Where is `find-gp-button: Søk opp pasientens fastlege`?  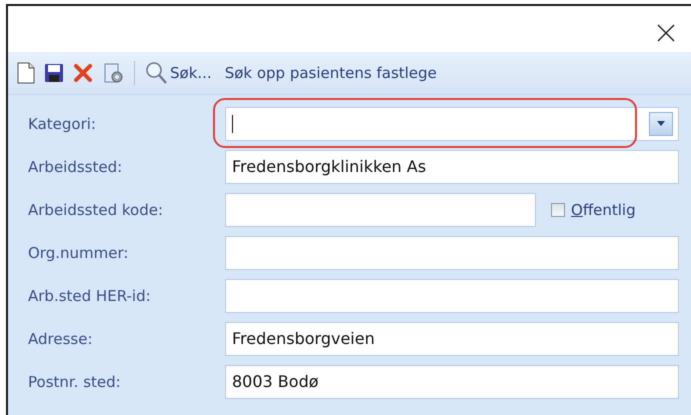 find-gp-button: Søk opp pasientens fastlege is located at coordinates (330, 73).